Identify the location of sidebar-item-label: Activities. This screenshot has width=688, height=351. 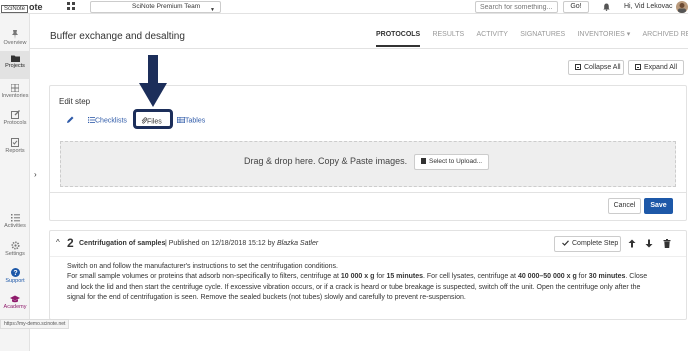
(15, 226).